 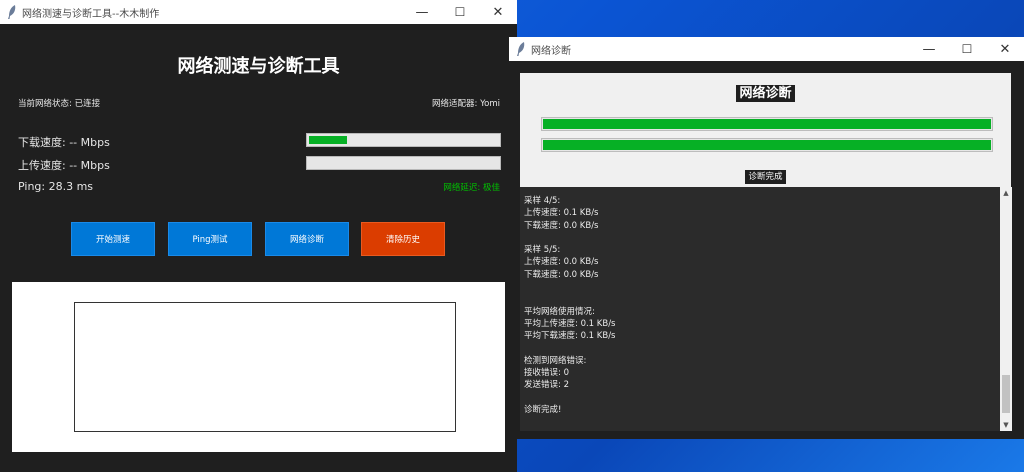 I want to click on diagnostic-status-text: 诊断完成, so click(x=765, y=177).